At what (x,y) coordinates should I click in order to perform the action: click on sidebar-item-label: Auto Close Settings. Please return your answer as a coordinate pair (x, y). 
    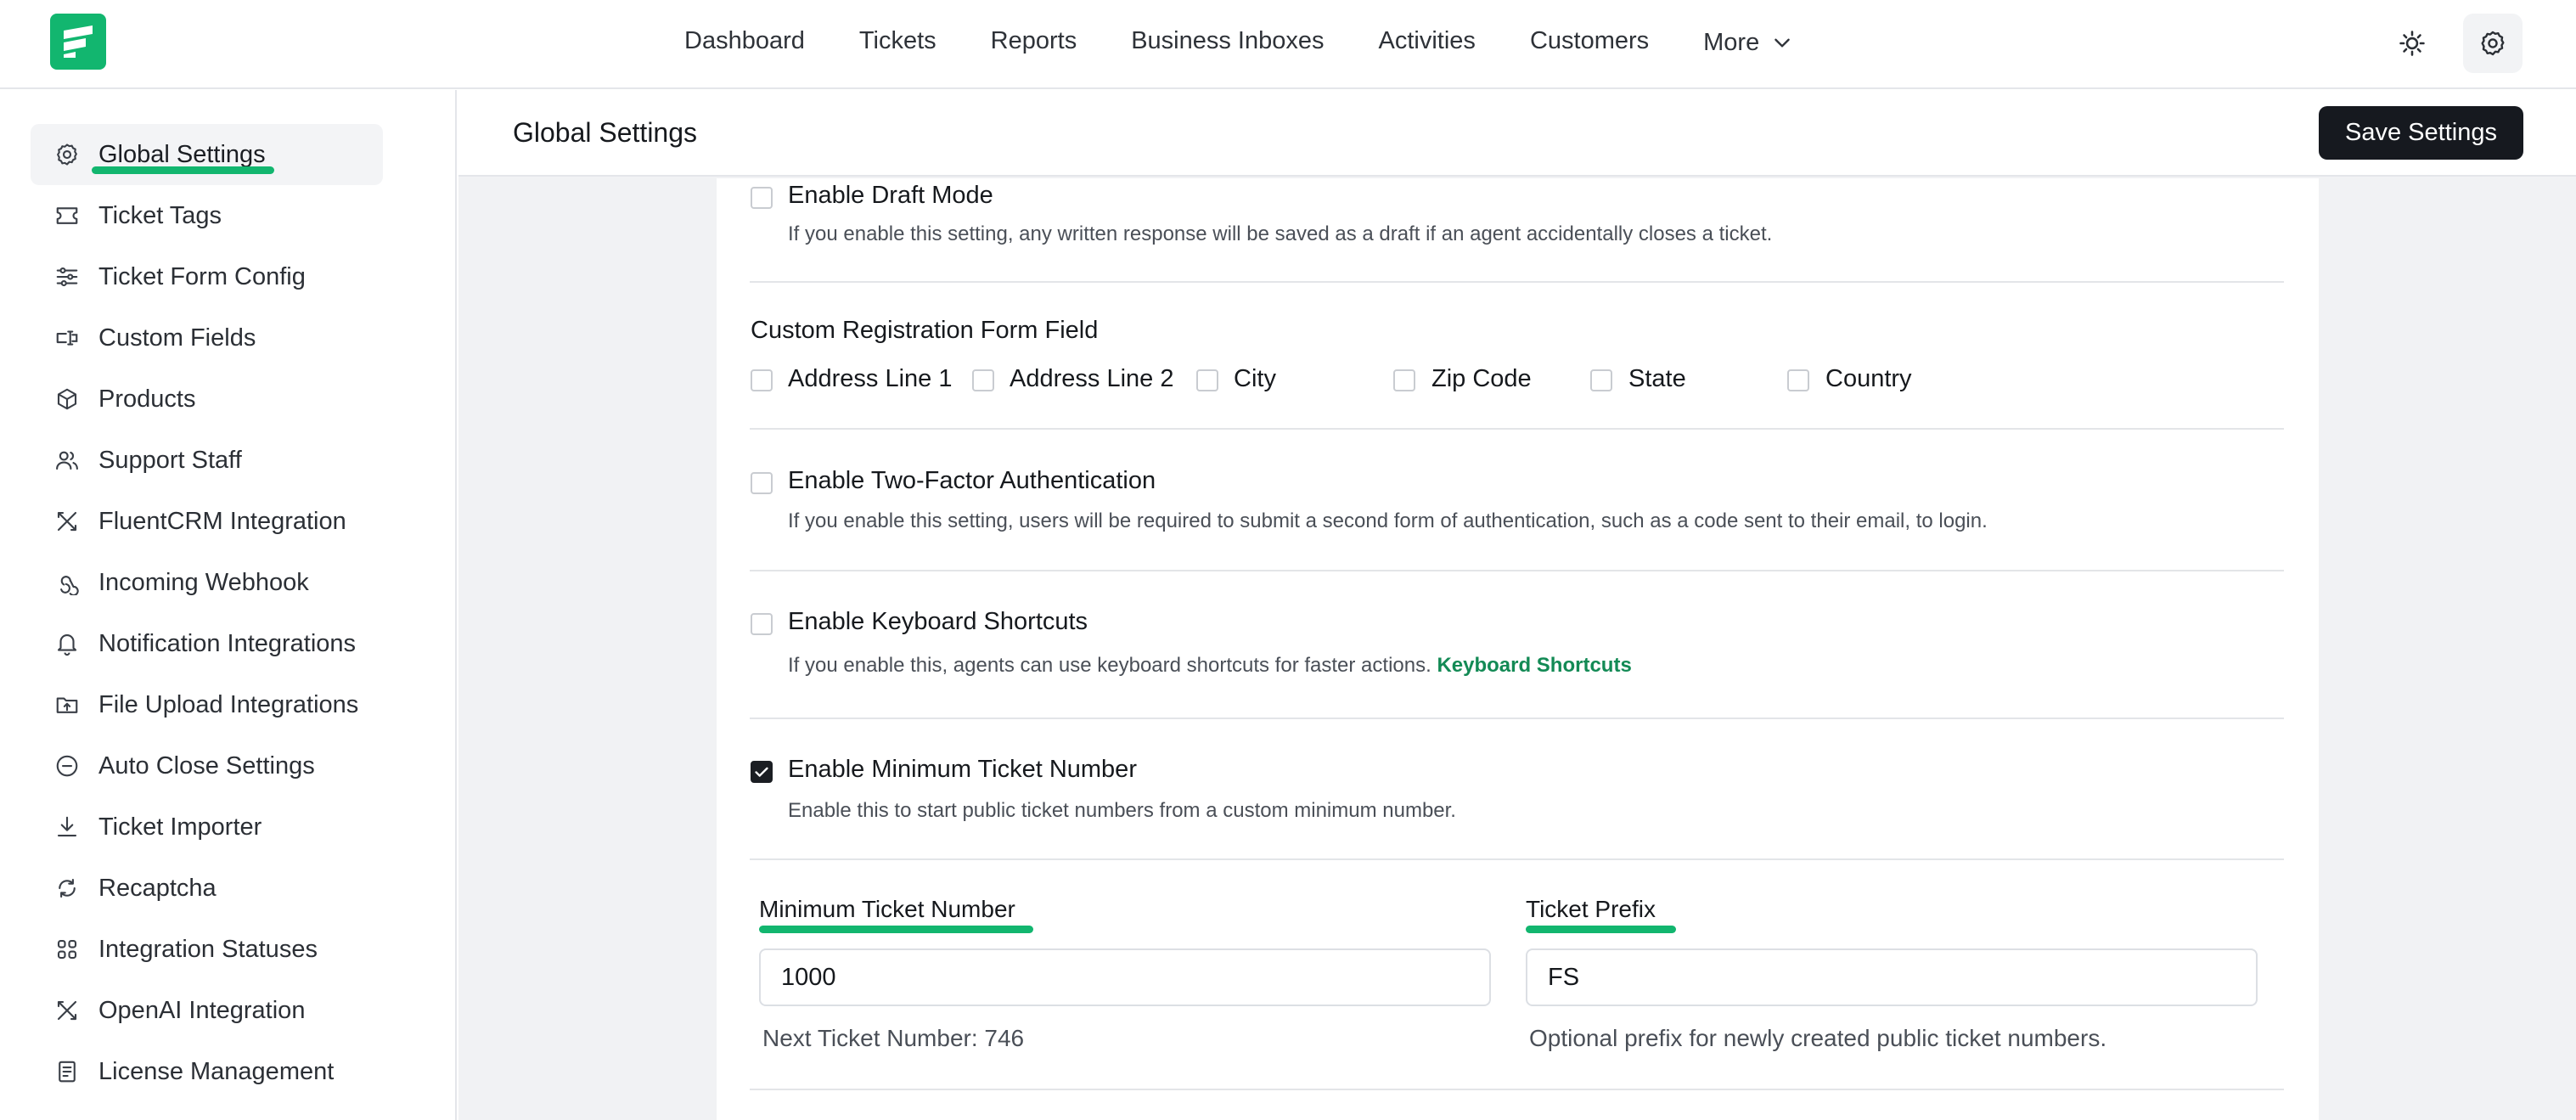
    Looking at the image, I should click on (206, 765).